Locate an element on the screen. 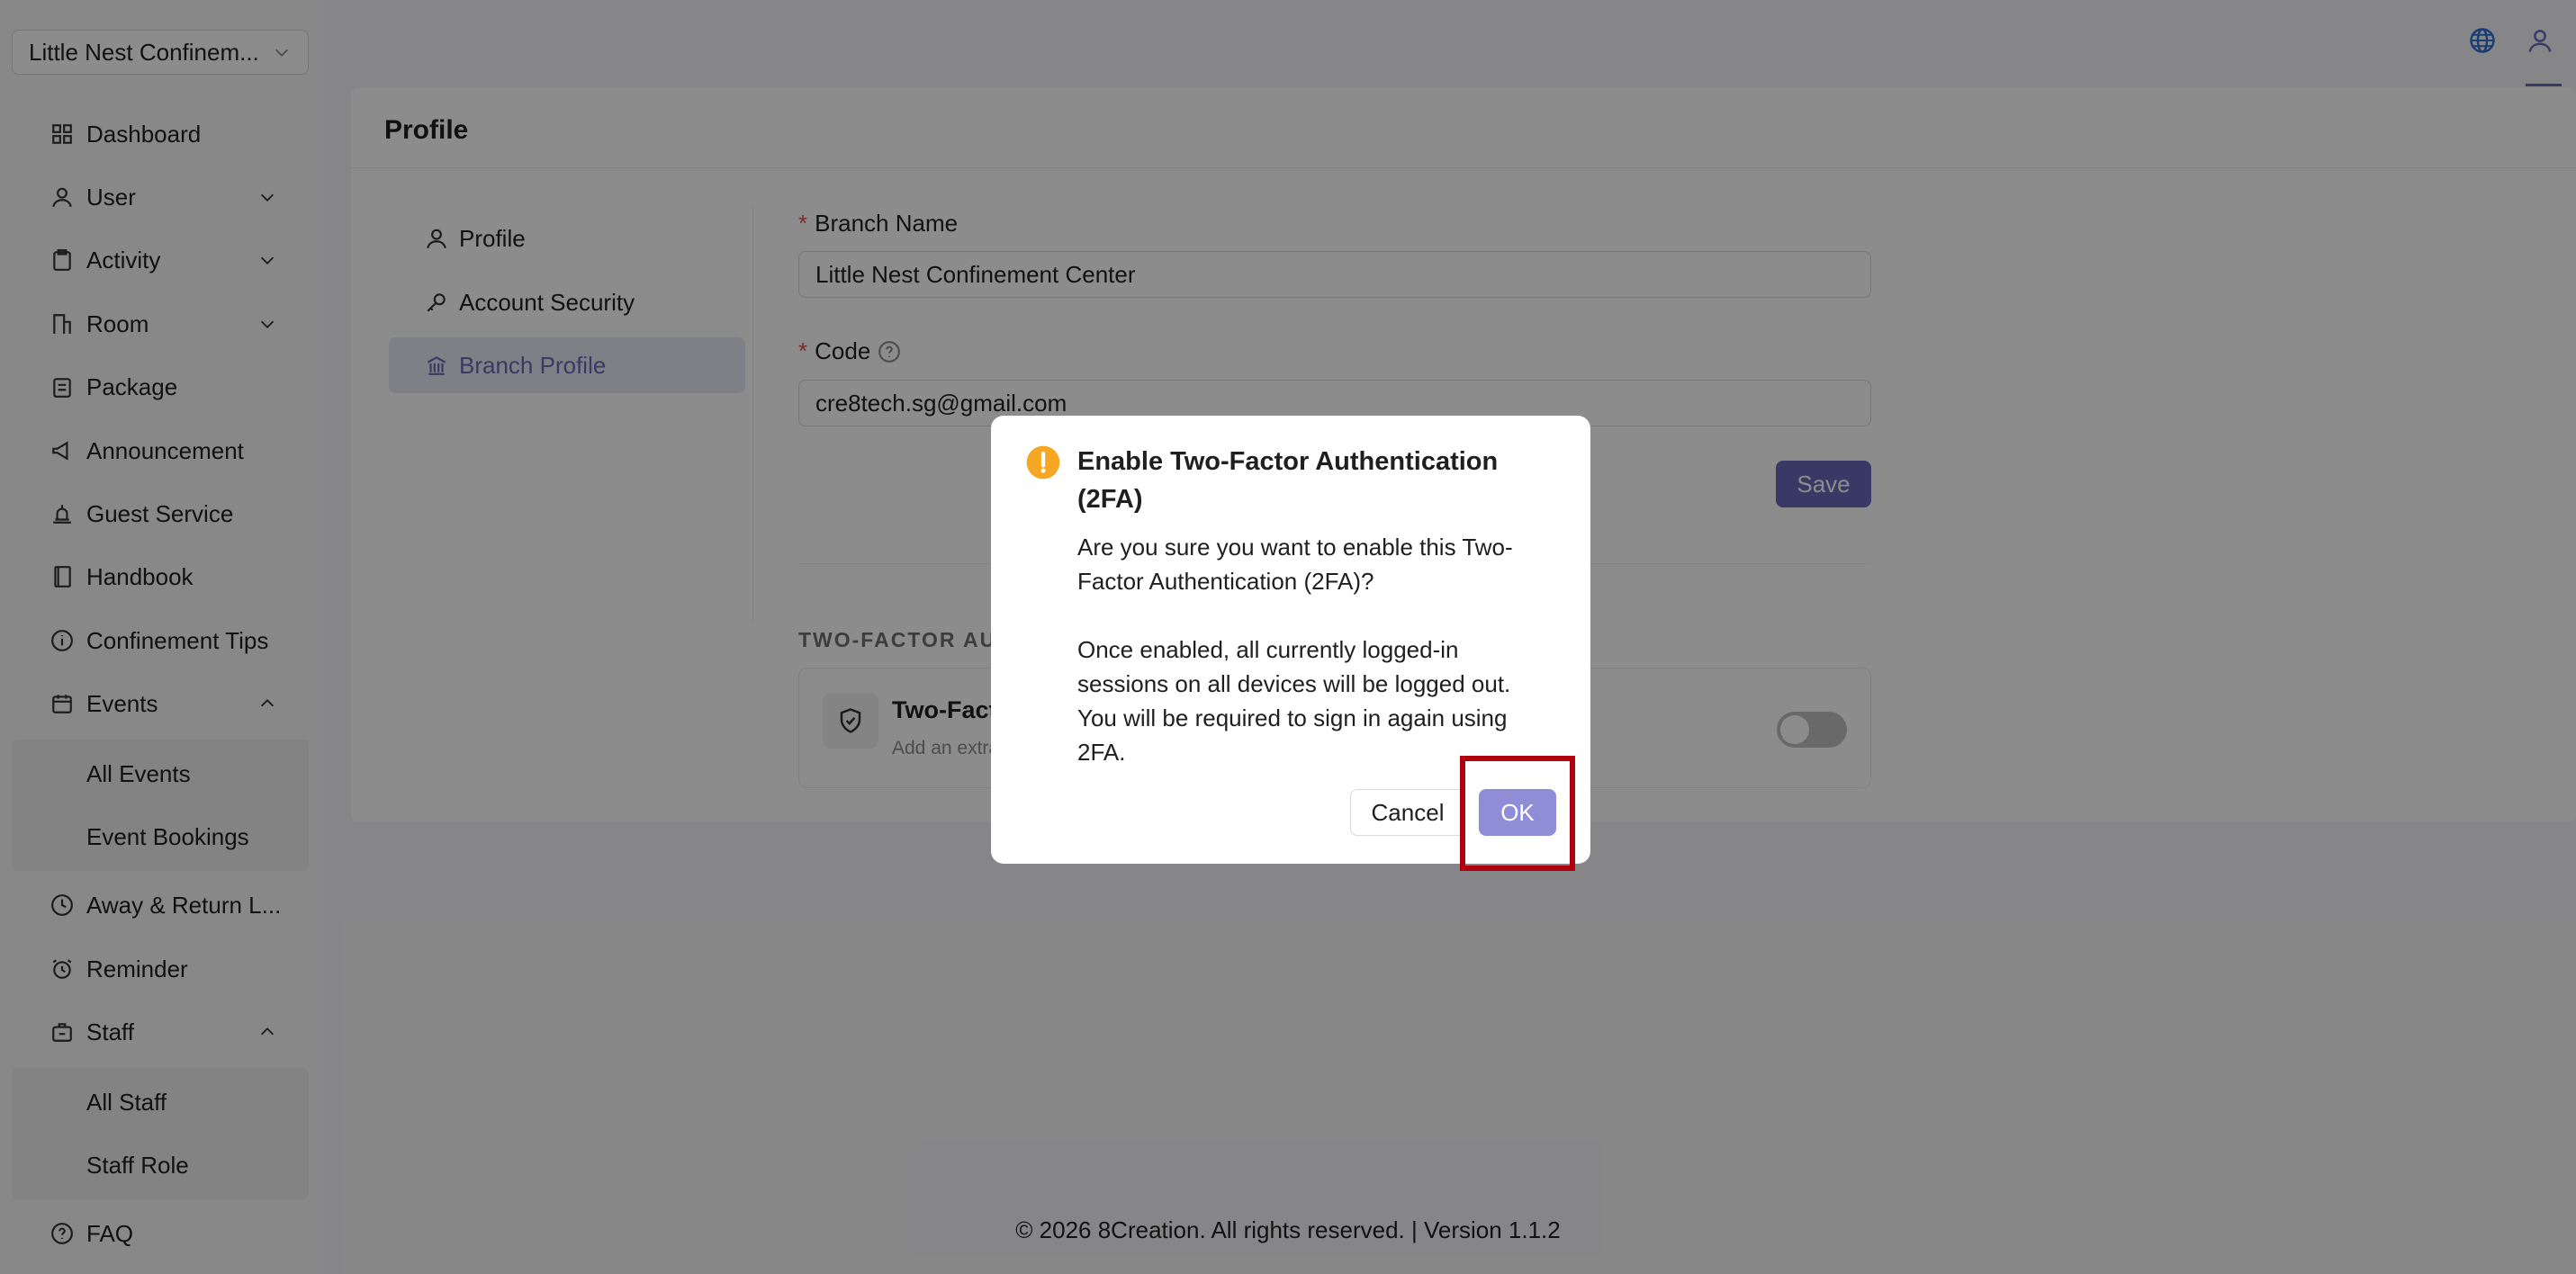  cancel-button: Cancel is located at coordinates (1407, 812).